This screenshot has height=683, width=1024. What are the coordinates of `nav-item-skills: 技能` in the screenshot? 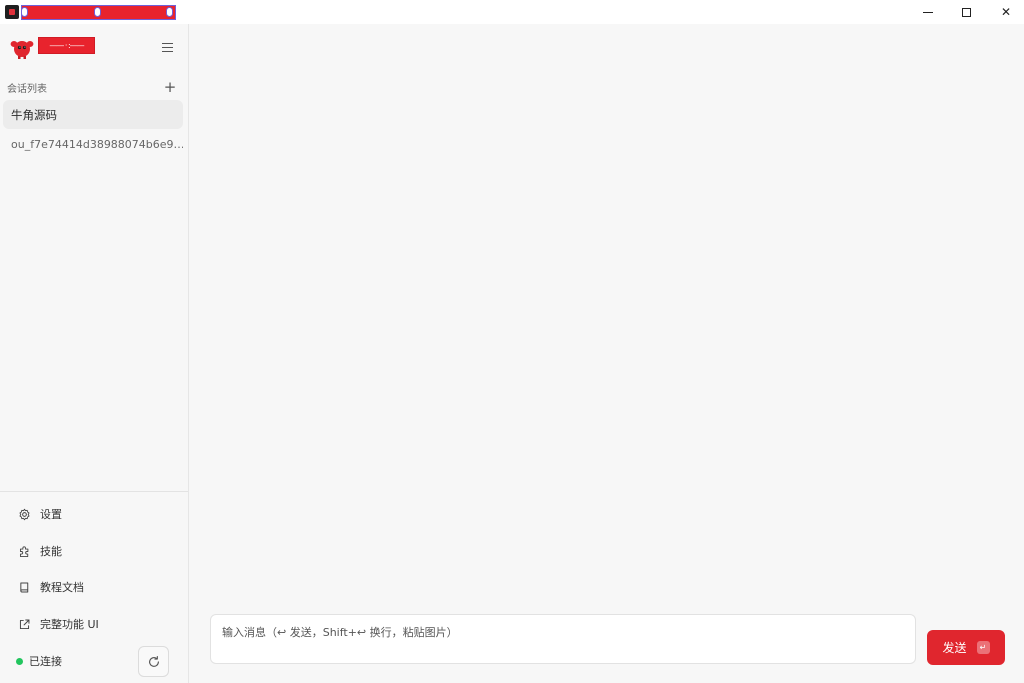 It's located at (98, 551).